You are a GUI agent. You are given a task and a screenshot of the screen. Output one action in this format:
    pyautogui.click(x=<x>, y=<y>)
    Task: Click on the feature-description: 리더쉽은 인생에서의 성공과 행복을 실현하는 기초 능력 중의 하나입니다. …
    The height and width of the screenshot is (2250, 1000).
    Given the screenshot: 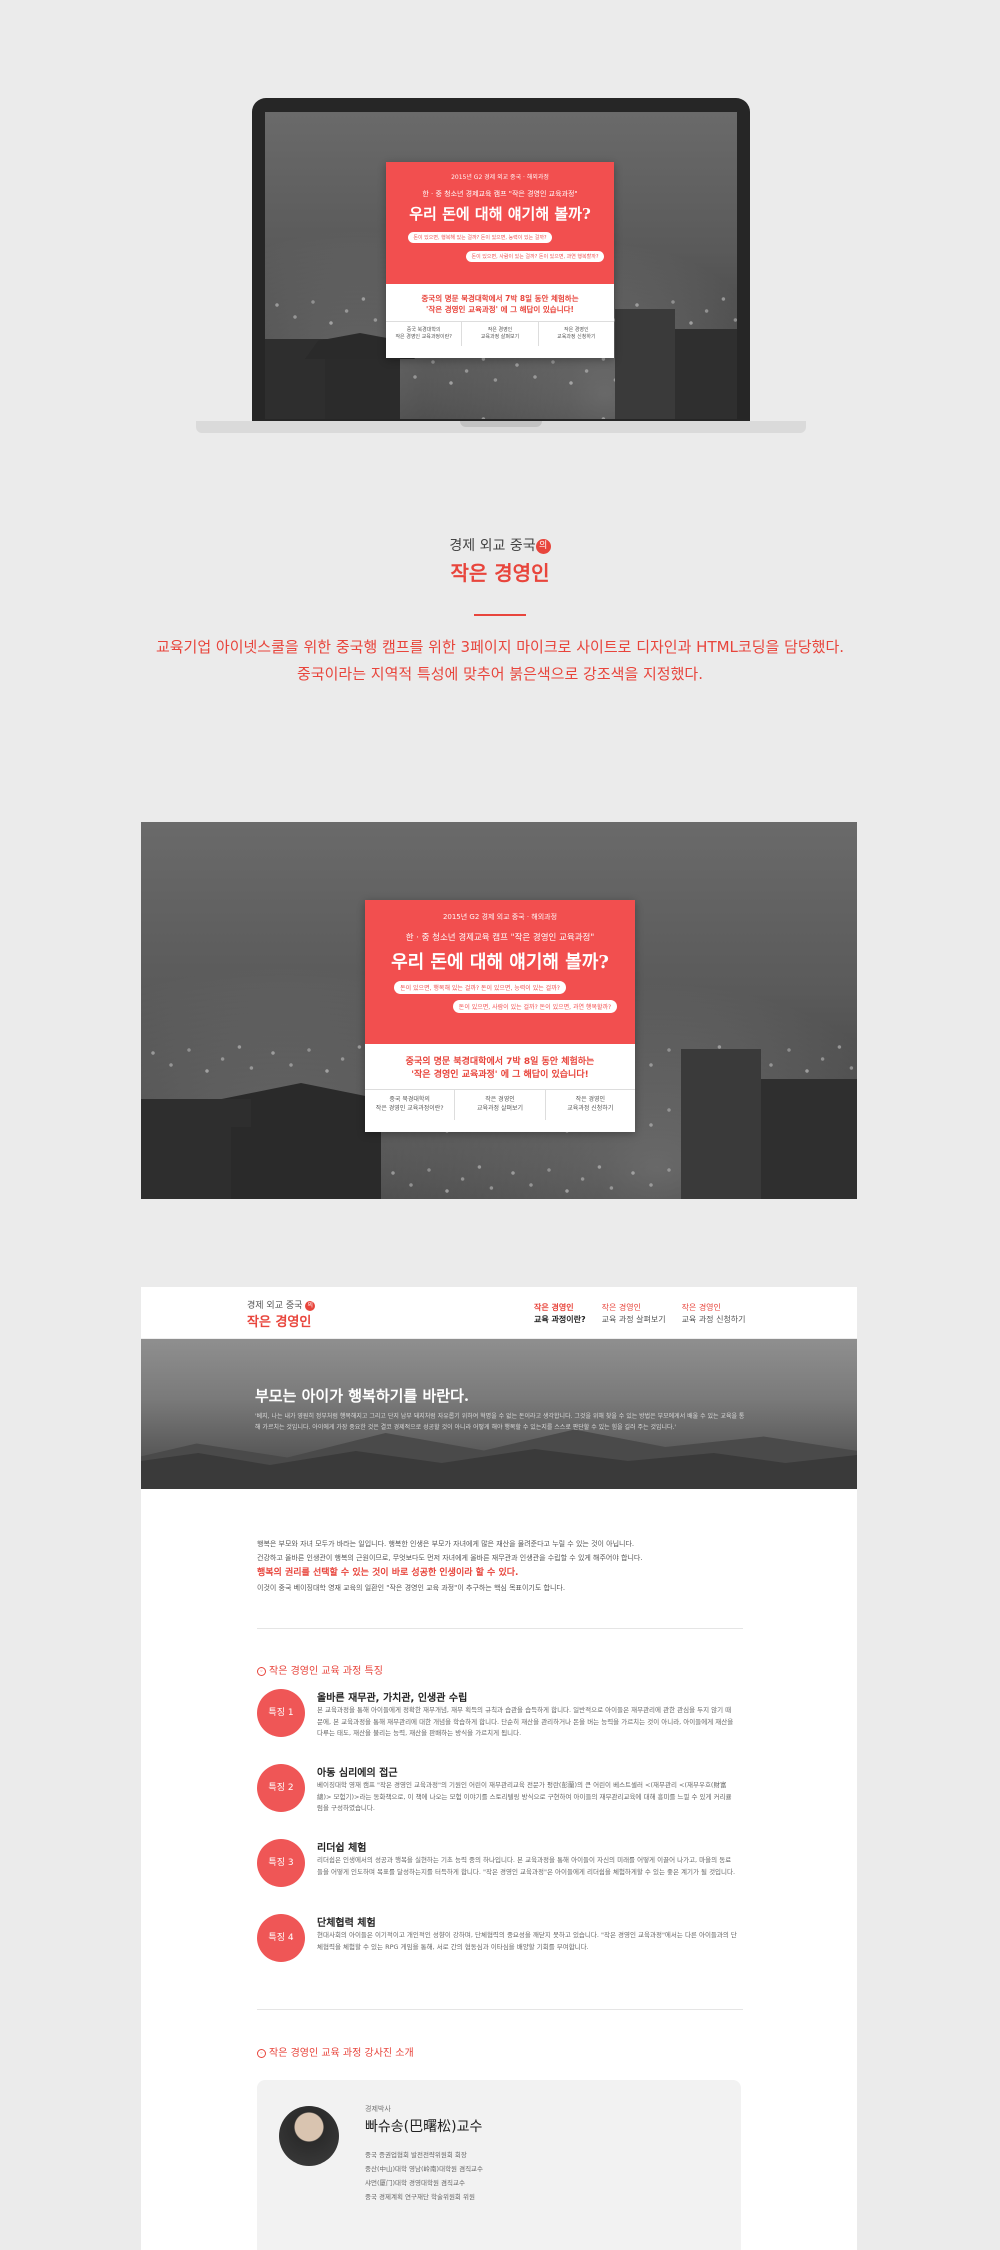 What is the action you would take?
    pyautogui.click(x=526, y=1866)
    